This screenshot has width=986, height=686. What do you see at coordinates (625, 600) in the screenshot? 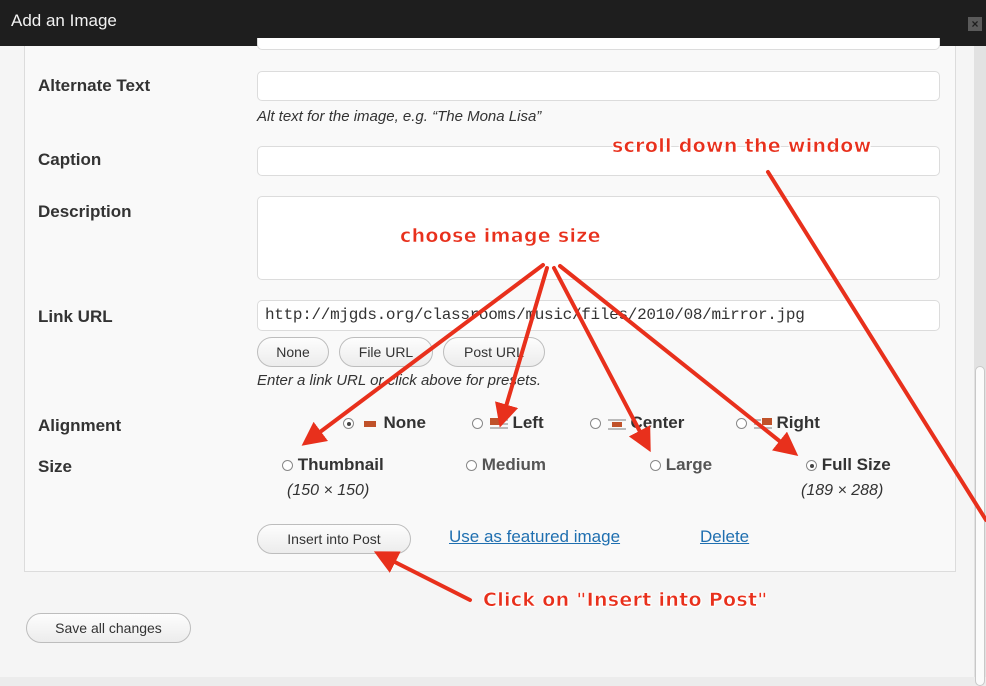
I see `annotation-click-insert: Click on "Insert into Post"` at bounding box center [625, 600].